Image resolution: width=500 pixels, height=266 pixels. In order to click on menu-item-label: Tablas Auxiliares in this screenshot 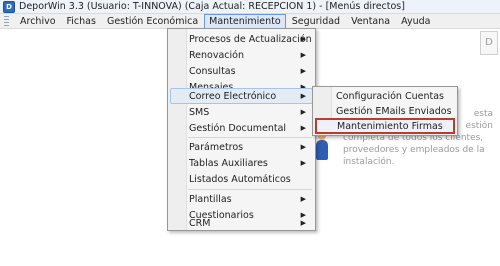, I will do `click(228, 163)`.